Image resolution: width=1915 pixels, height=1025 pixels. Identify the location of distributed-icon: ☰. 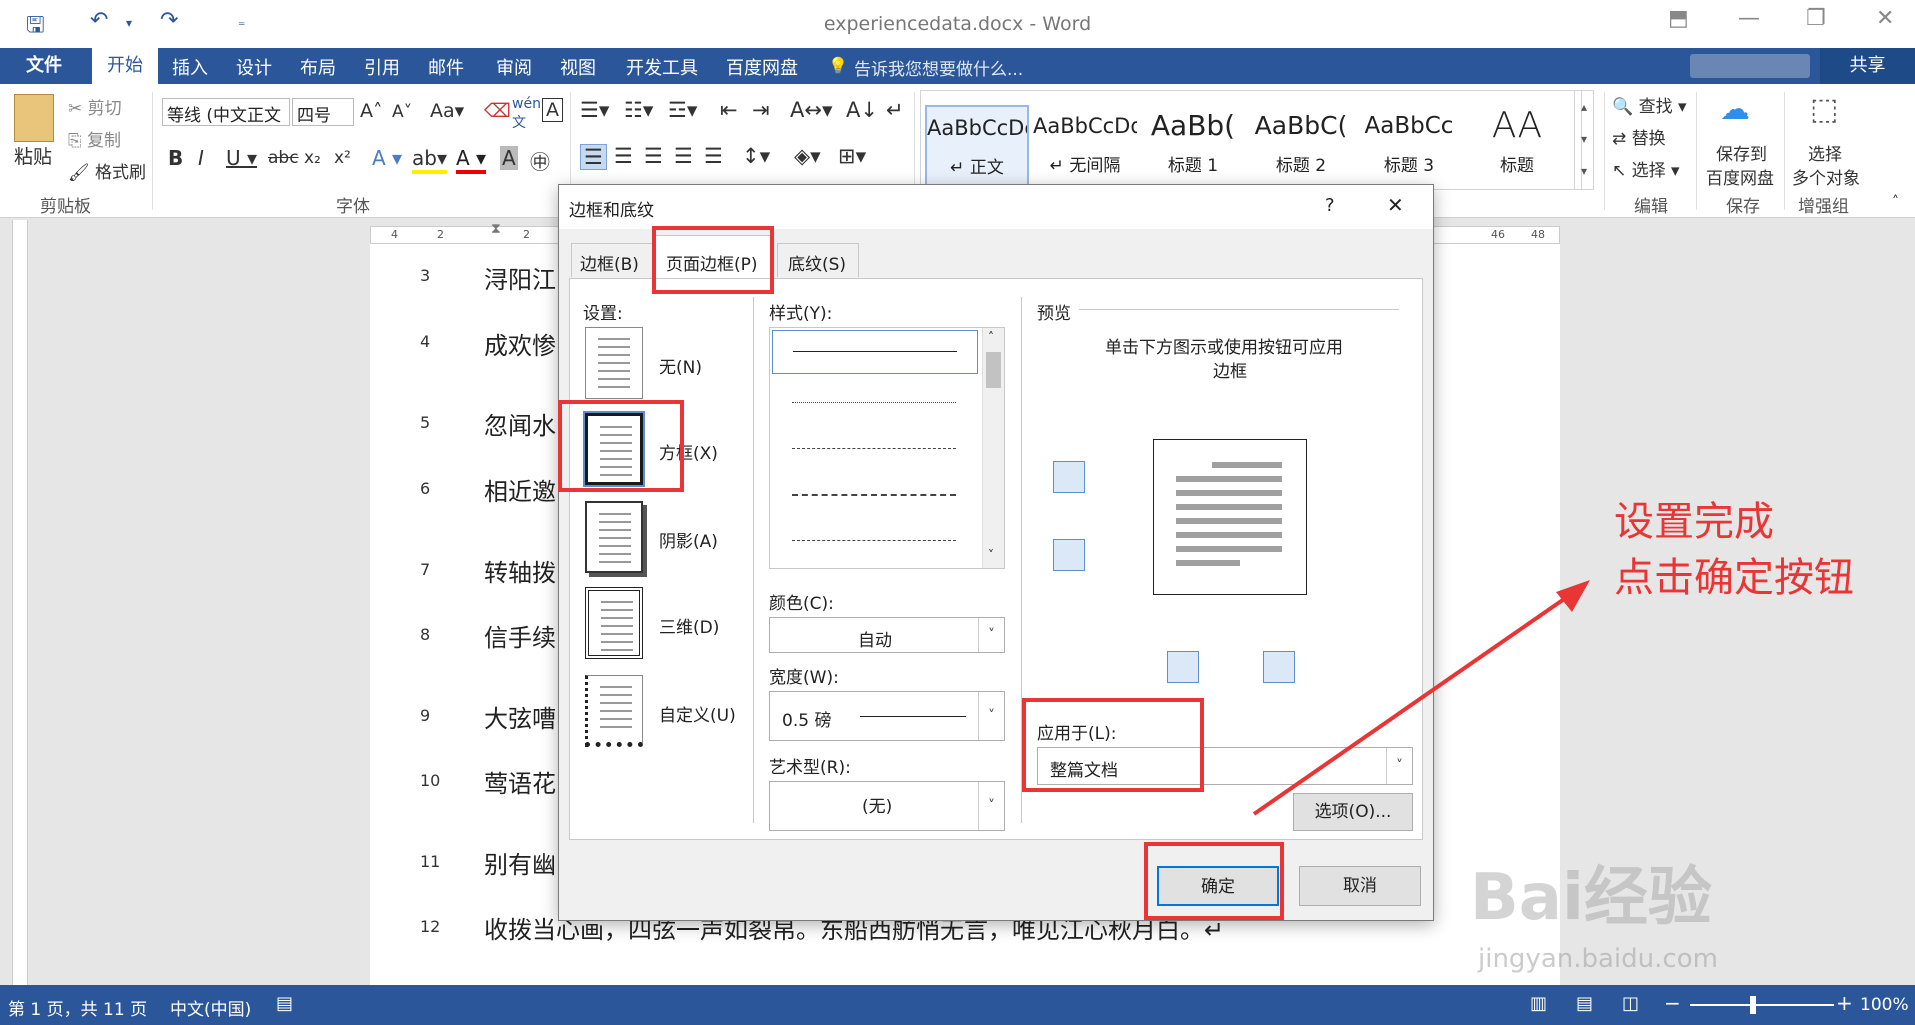
(713, 156).